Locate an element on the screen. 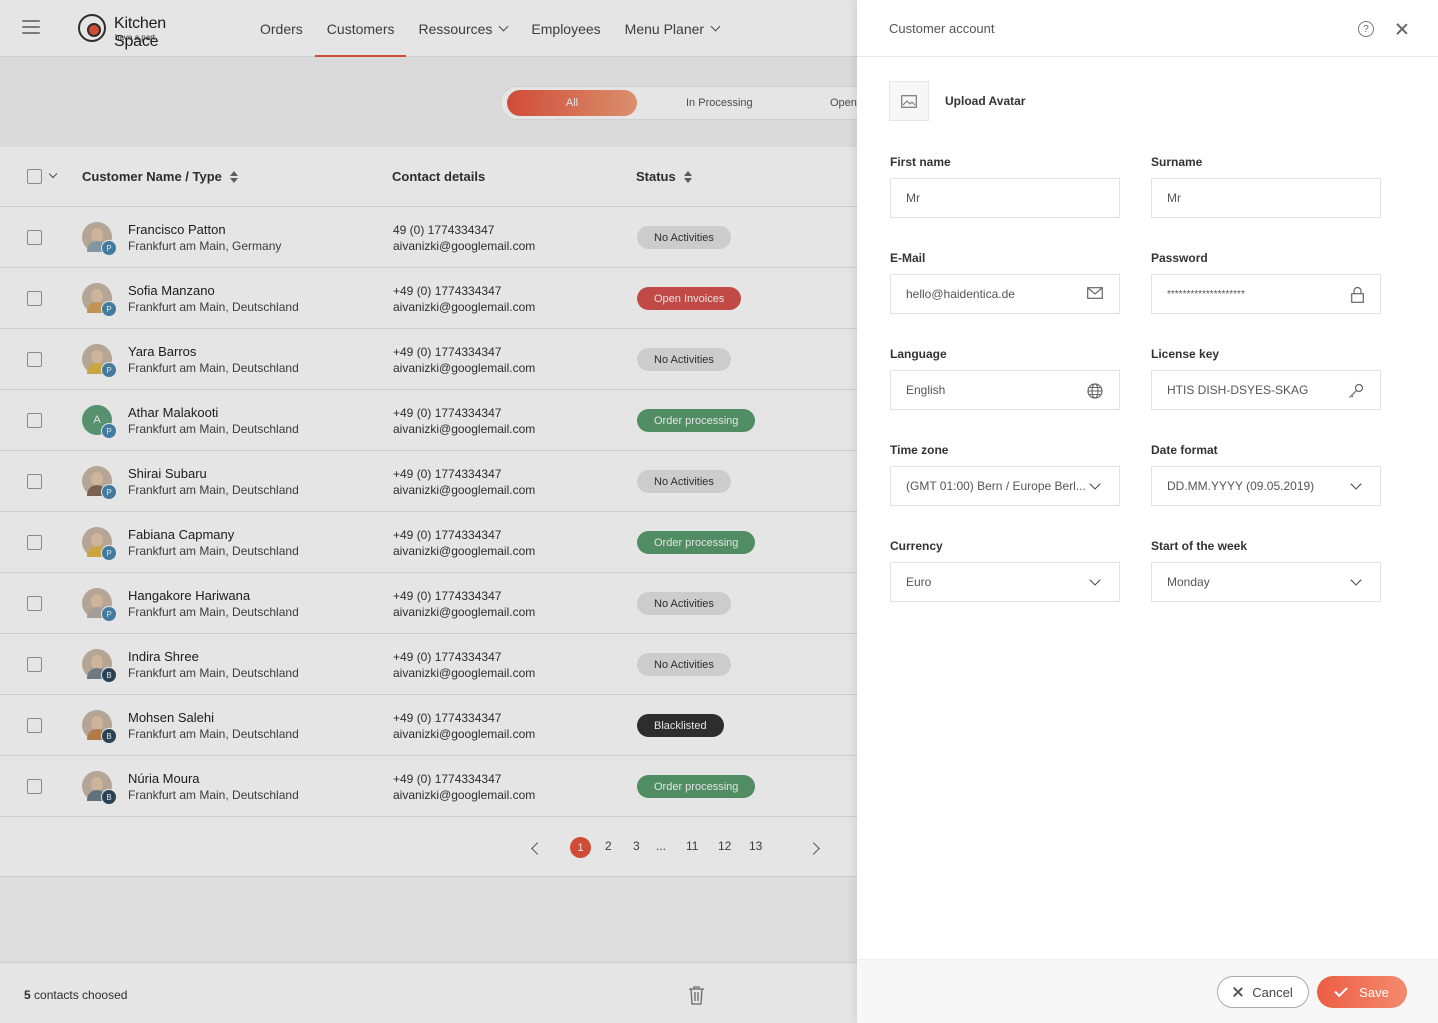  page-link: 11 is located at coordinates (692, 846).